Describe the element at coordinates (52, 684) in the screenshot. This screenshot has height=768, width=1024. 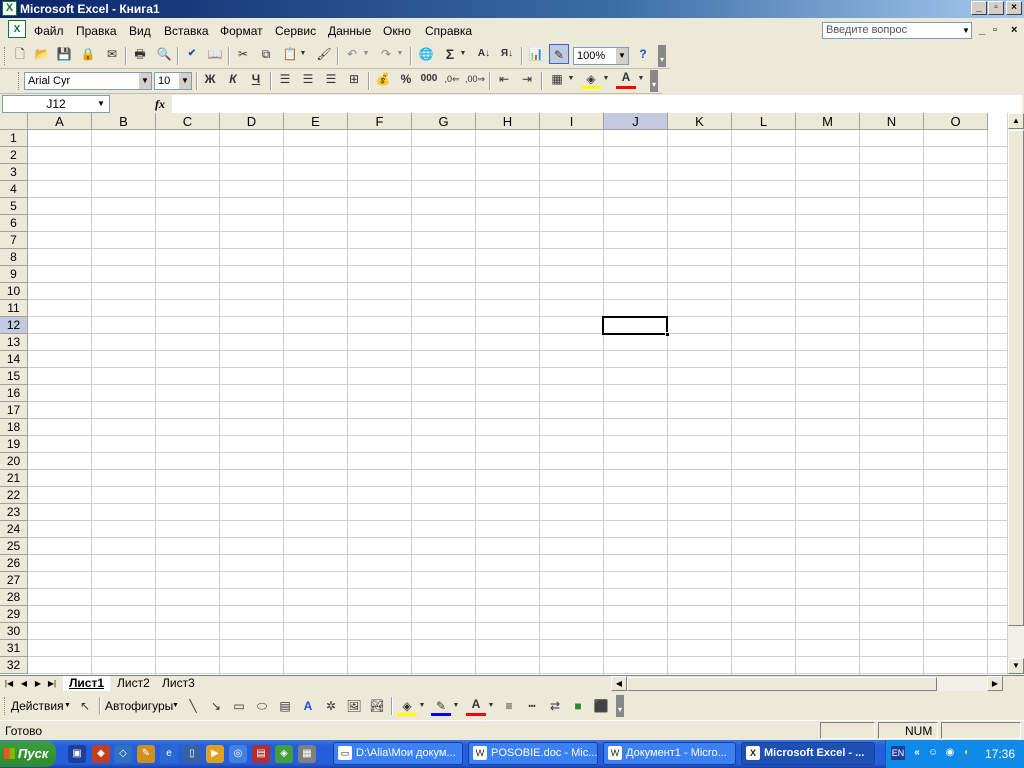
I see `last-sheet-icon: ▶|` at that location.